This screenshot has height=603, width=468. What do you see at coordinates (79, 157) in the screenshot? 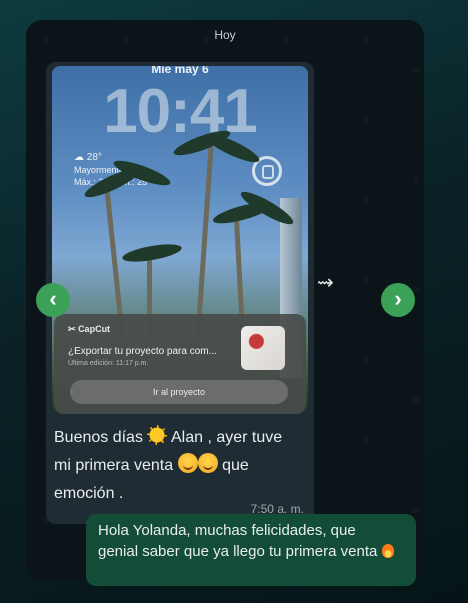
I see `cloud-icon: ☁` at bounding box center [79, 157].